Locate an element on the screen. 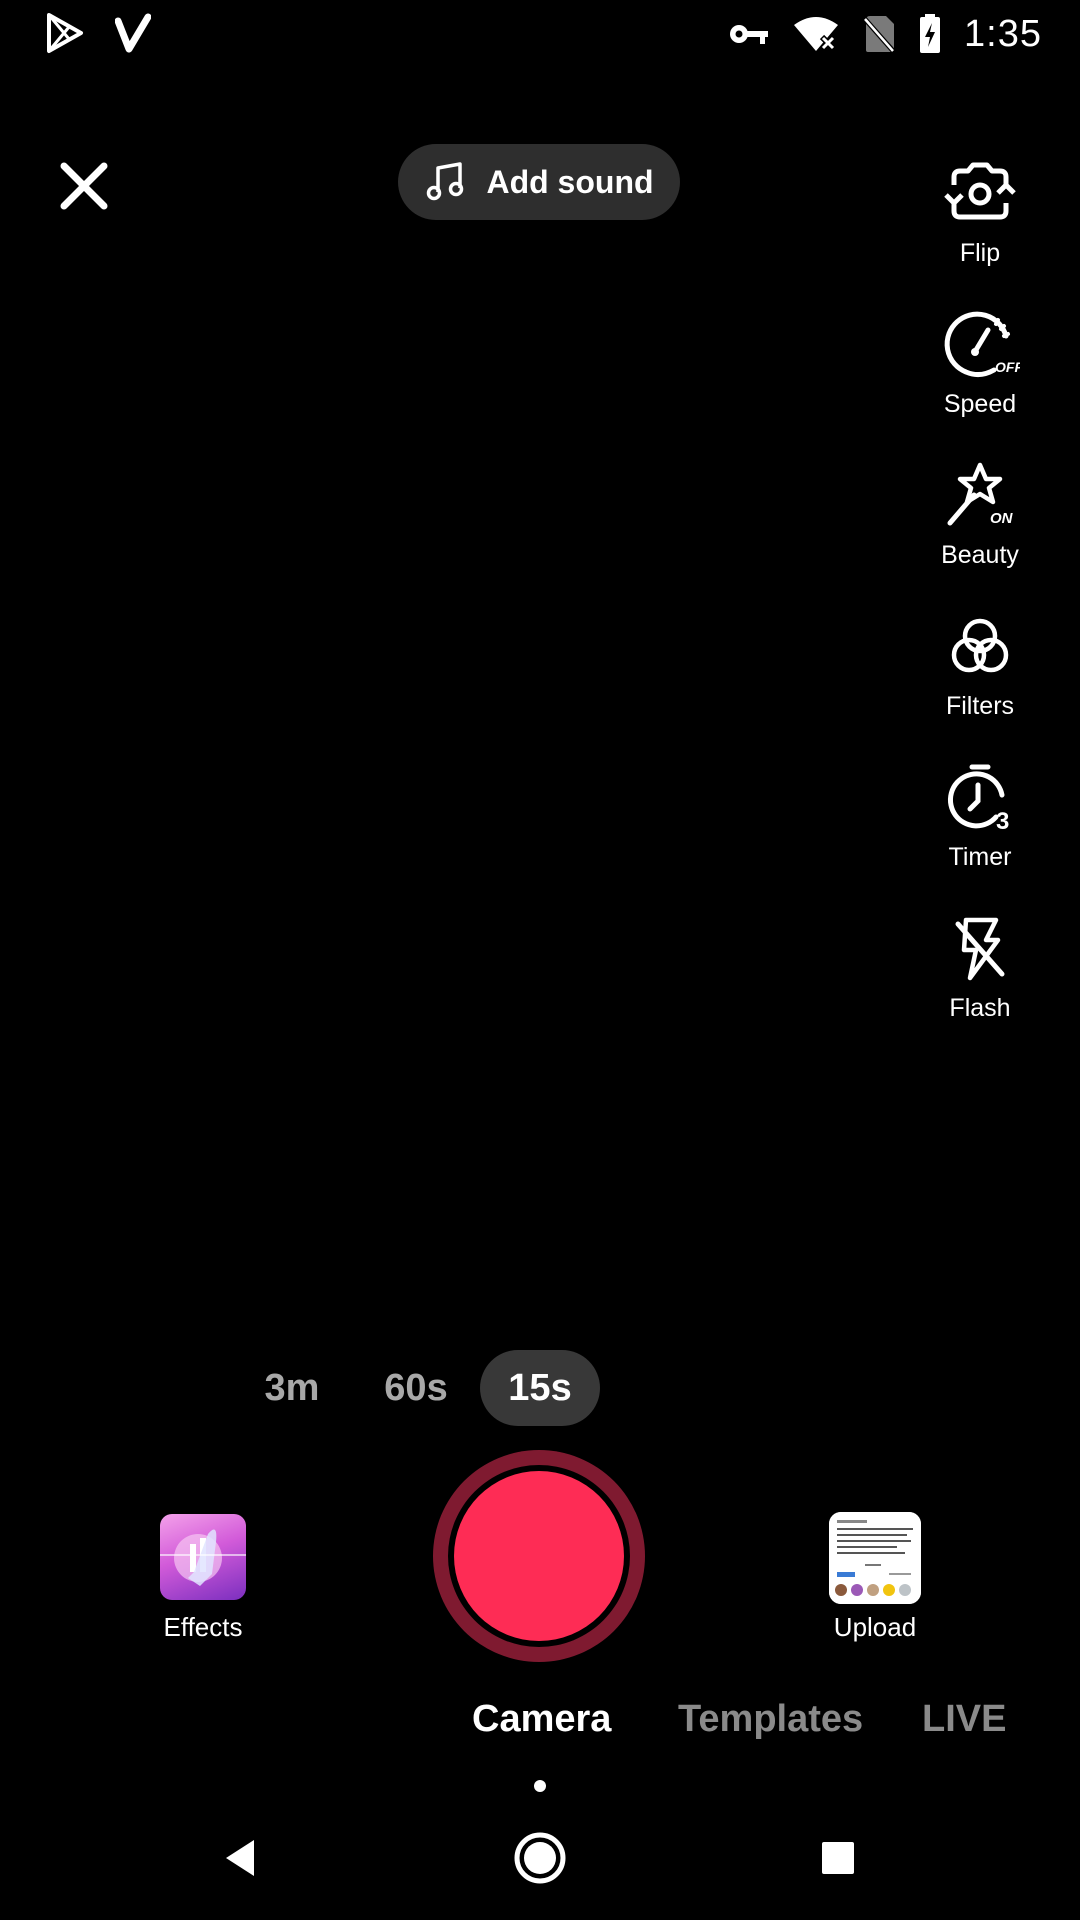 This screenshot has height=1920, width=1080. record-ring is located at coordinates (539, 1556).